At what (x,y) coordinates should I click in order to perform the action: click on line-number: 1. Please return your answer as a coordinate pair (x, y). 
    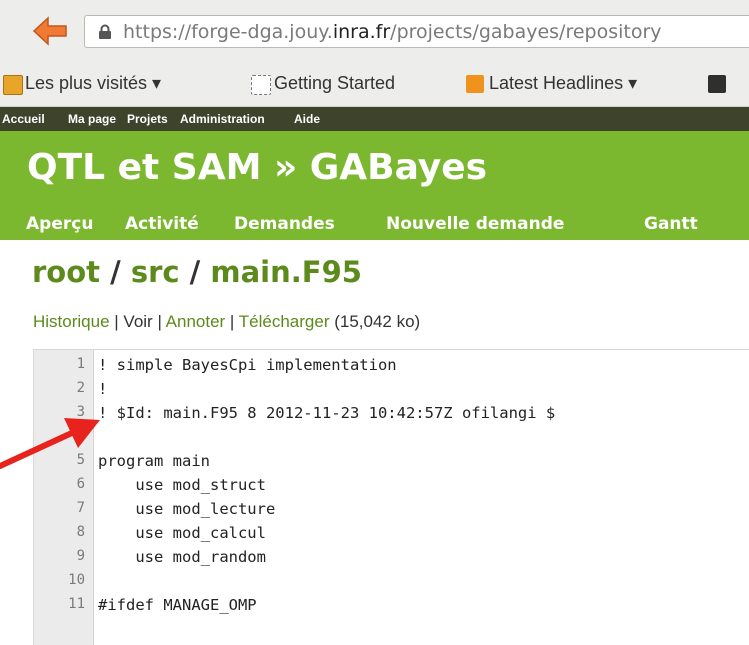
    Looking at the image, I should click on (59, 364).